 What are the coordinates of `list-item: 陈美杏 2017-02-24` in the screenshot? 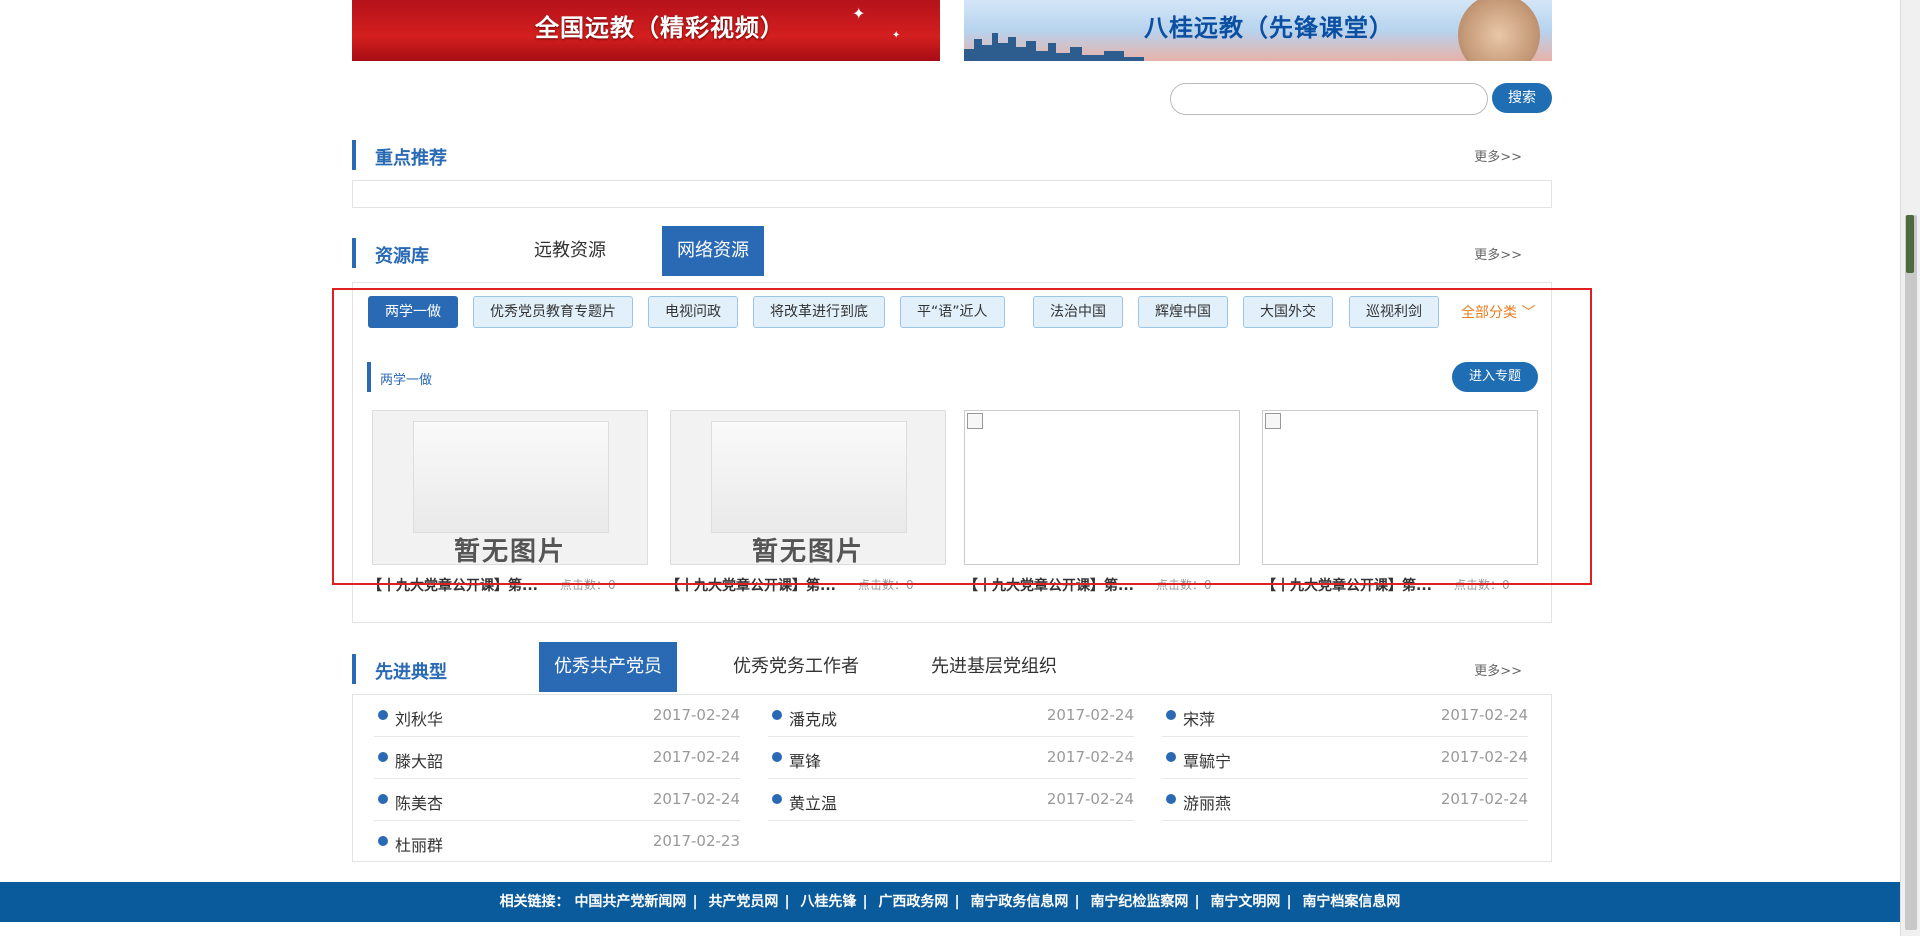 It's located at (557, 800).